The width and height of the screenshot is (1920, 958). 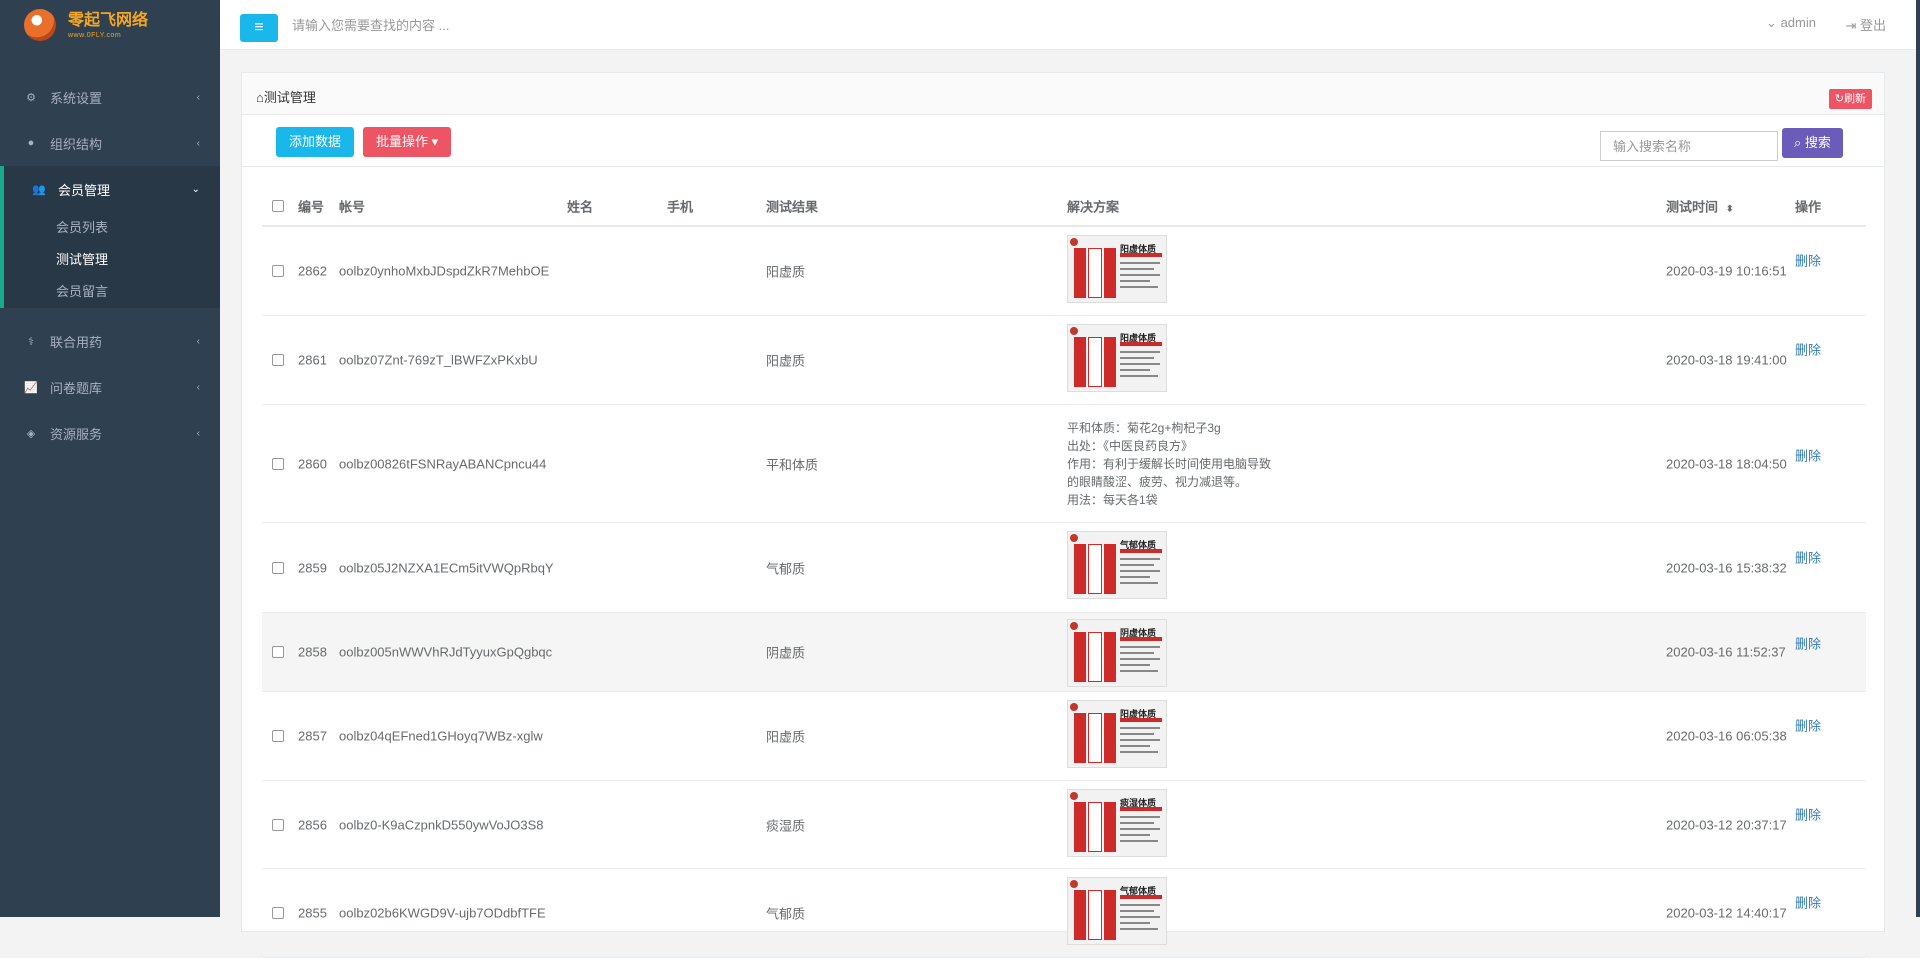 I want to click on cell-account: oolbz005nWWVhRJdTyyuxGpQgbqc, so click(x=446, y=652).